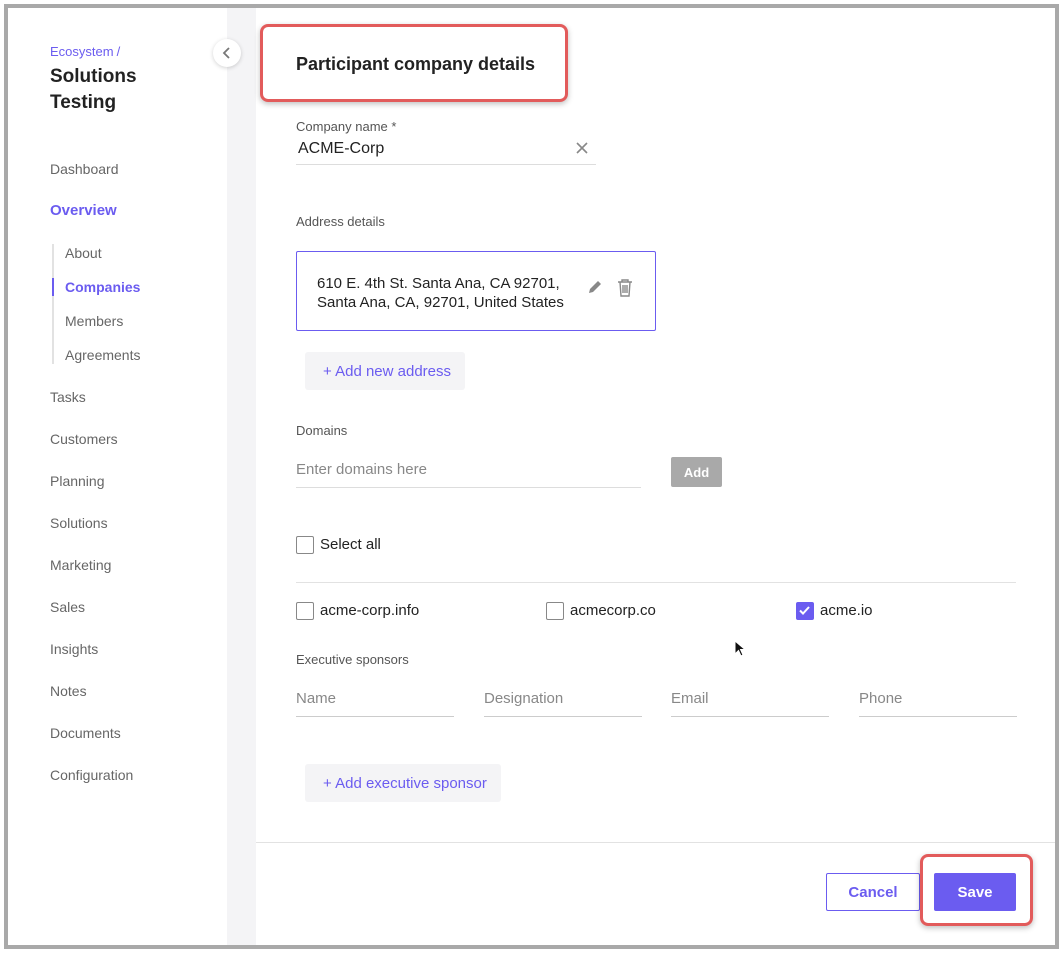  What do you see at coordinates (67, 607) in the screenshot?
I see `nav-sales: Sales` at bounding box center [67, 607].